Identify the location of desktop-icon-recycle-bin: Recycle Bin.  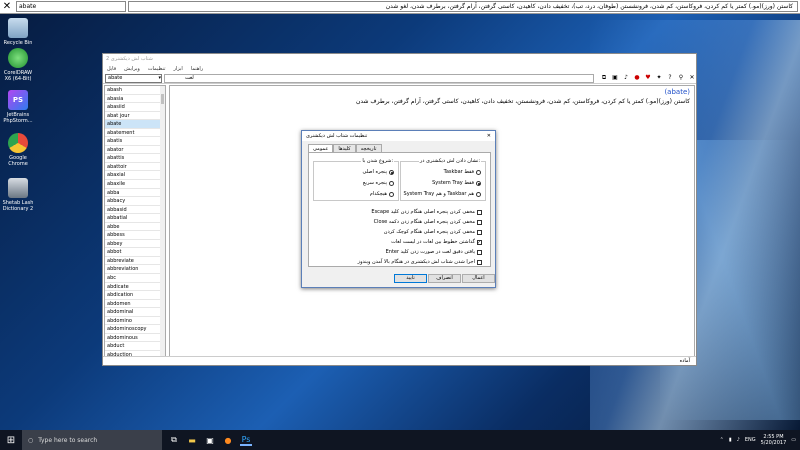
(18, 32).